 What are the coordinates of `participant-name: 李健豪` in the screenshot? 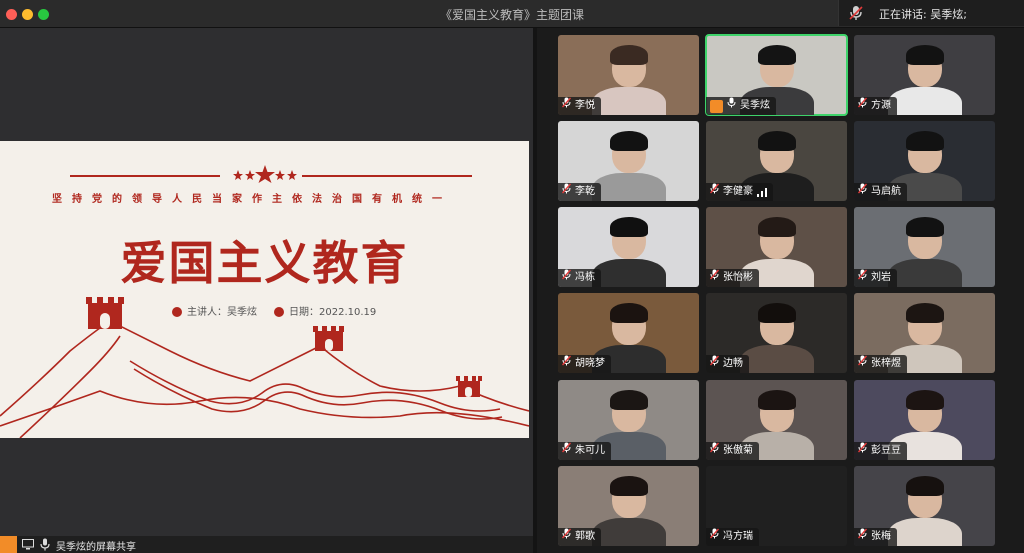 It's located at (738, 191).